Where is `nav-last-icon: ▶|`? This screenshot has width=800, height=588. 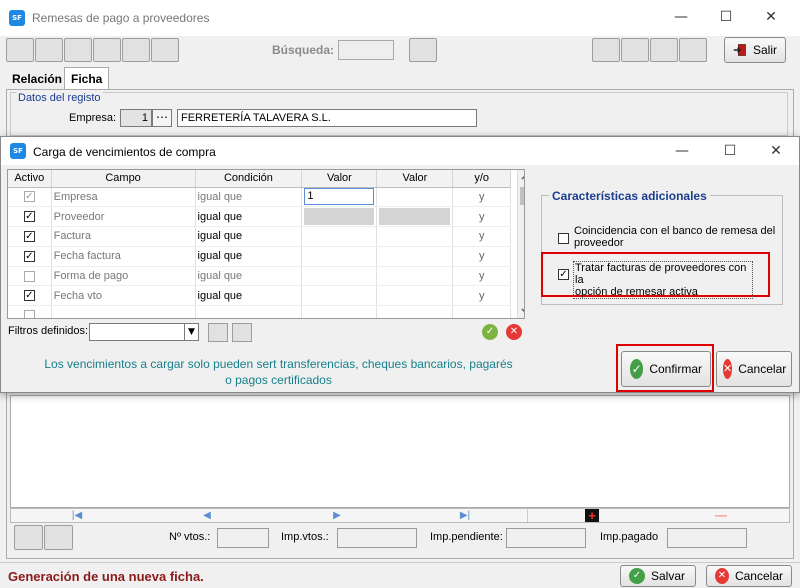 nav-last-icon: ▶| is located at coordinates (465, 515).